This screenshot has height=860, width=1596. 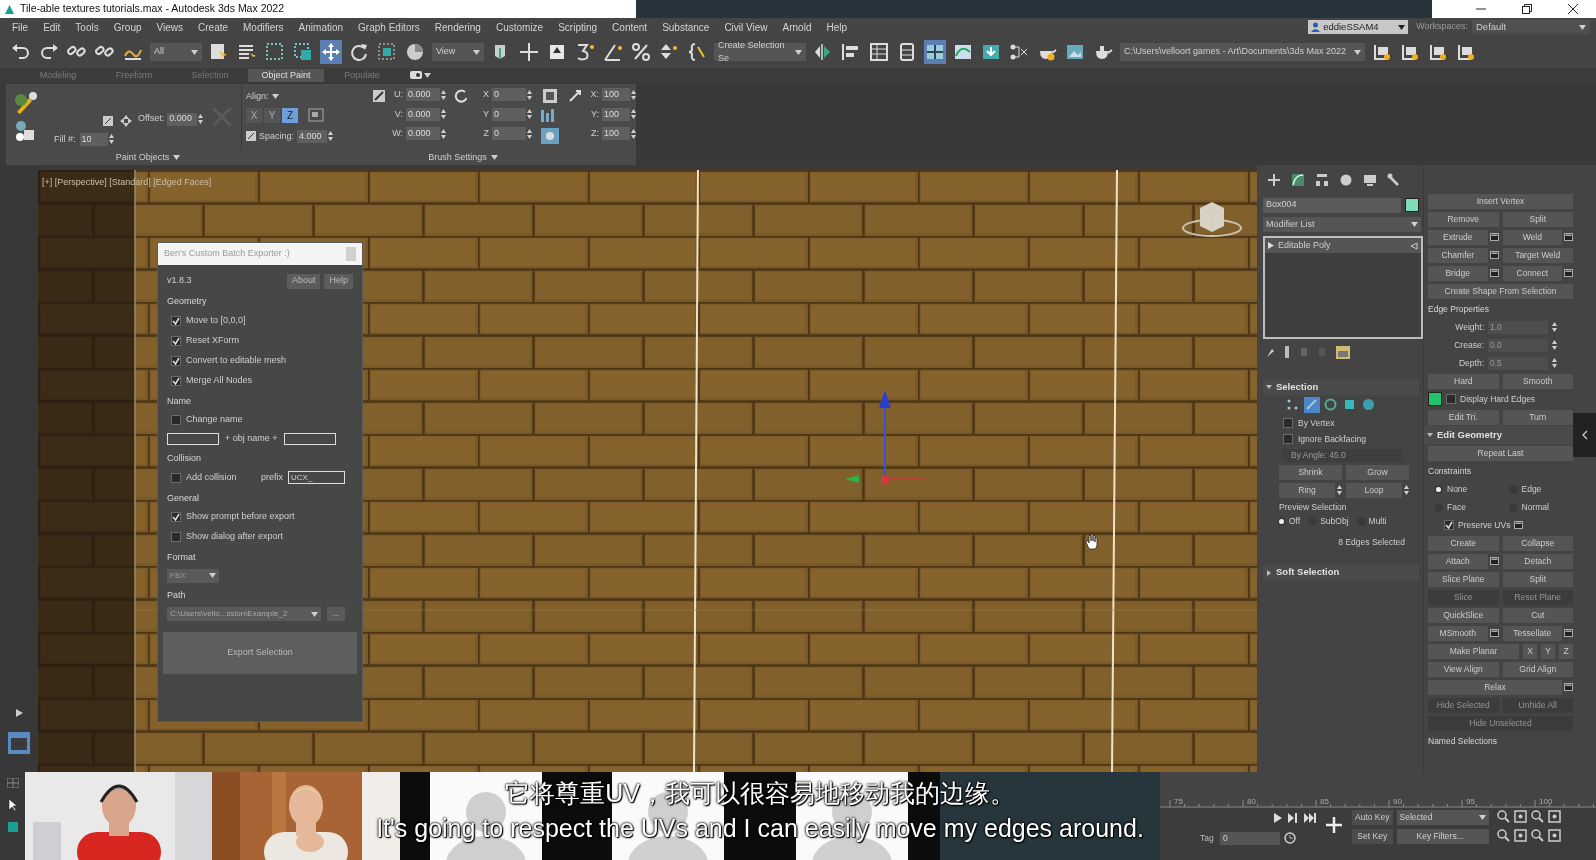 I want to click on dialog-button: About, so click(x=303, y=281).